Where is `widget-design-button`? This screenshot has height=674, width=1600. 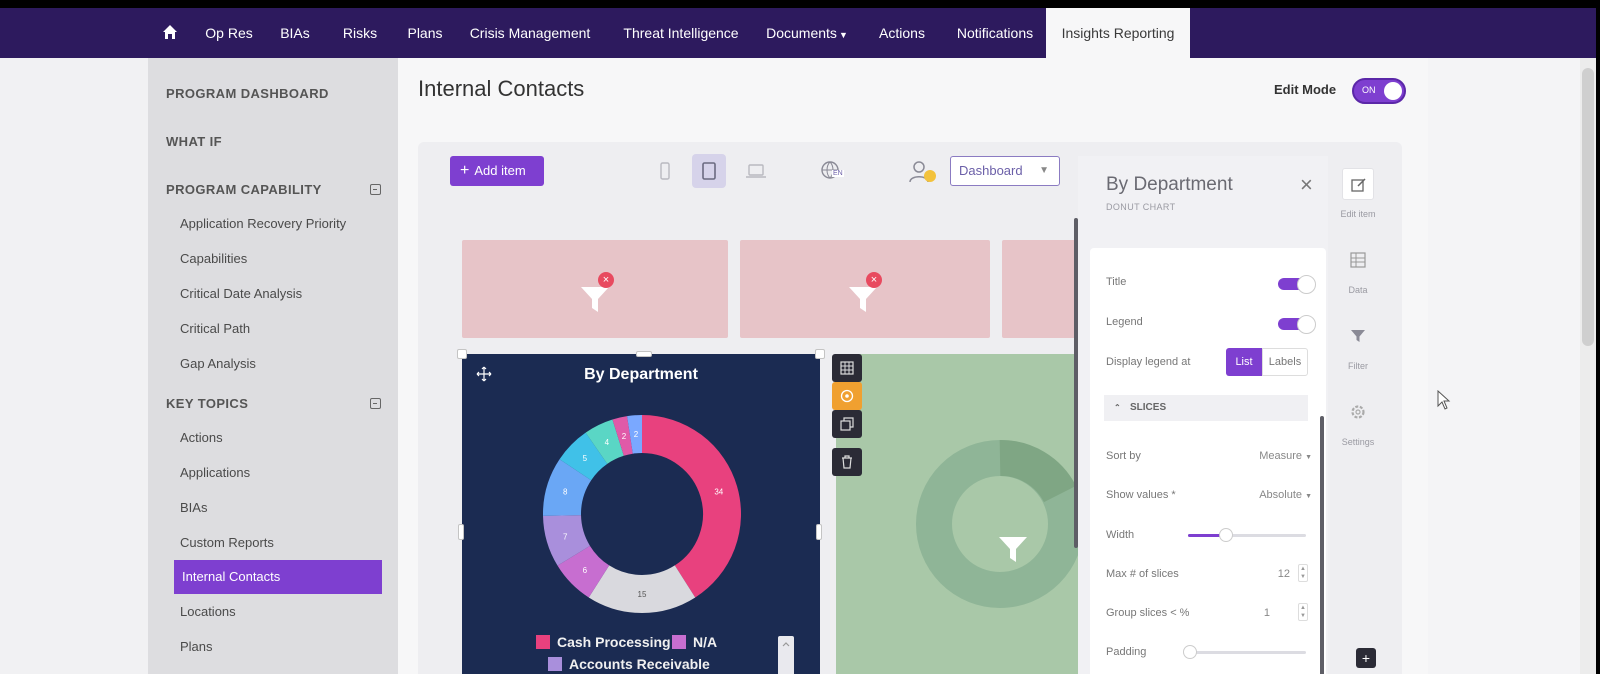 widget-design-button is located at coordinates (847, 396).